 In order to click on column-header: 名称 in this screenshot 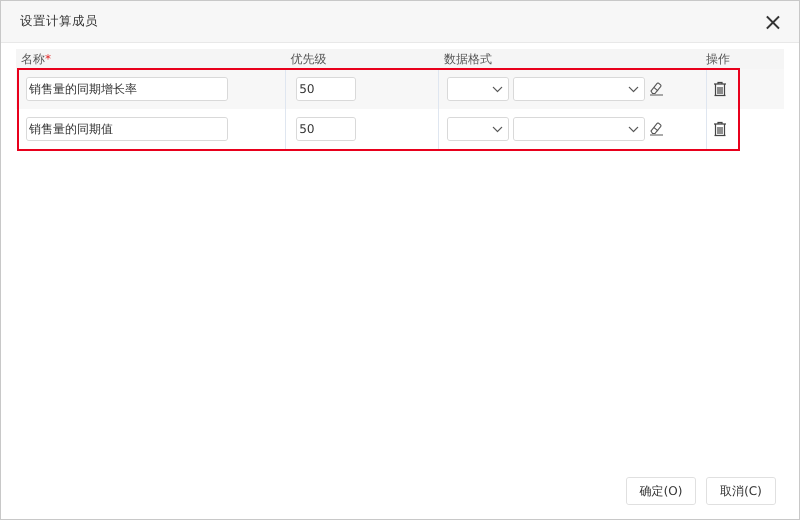, I will do `click(33, 59)`.